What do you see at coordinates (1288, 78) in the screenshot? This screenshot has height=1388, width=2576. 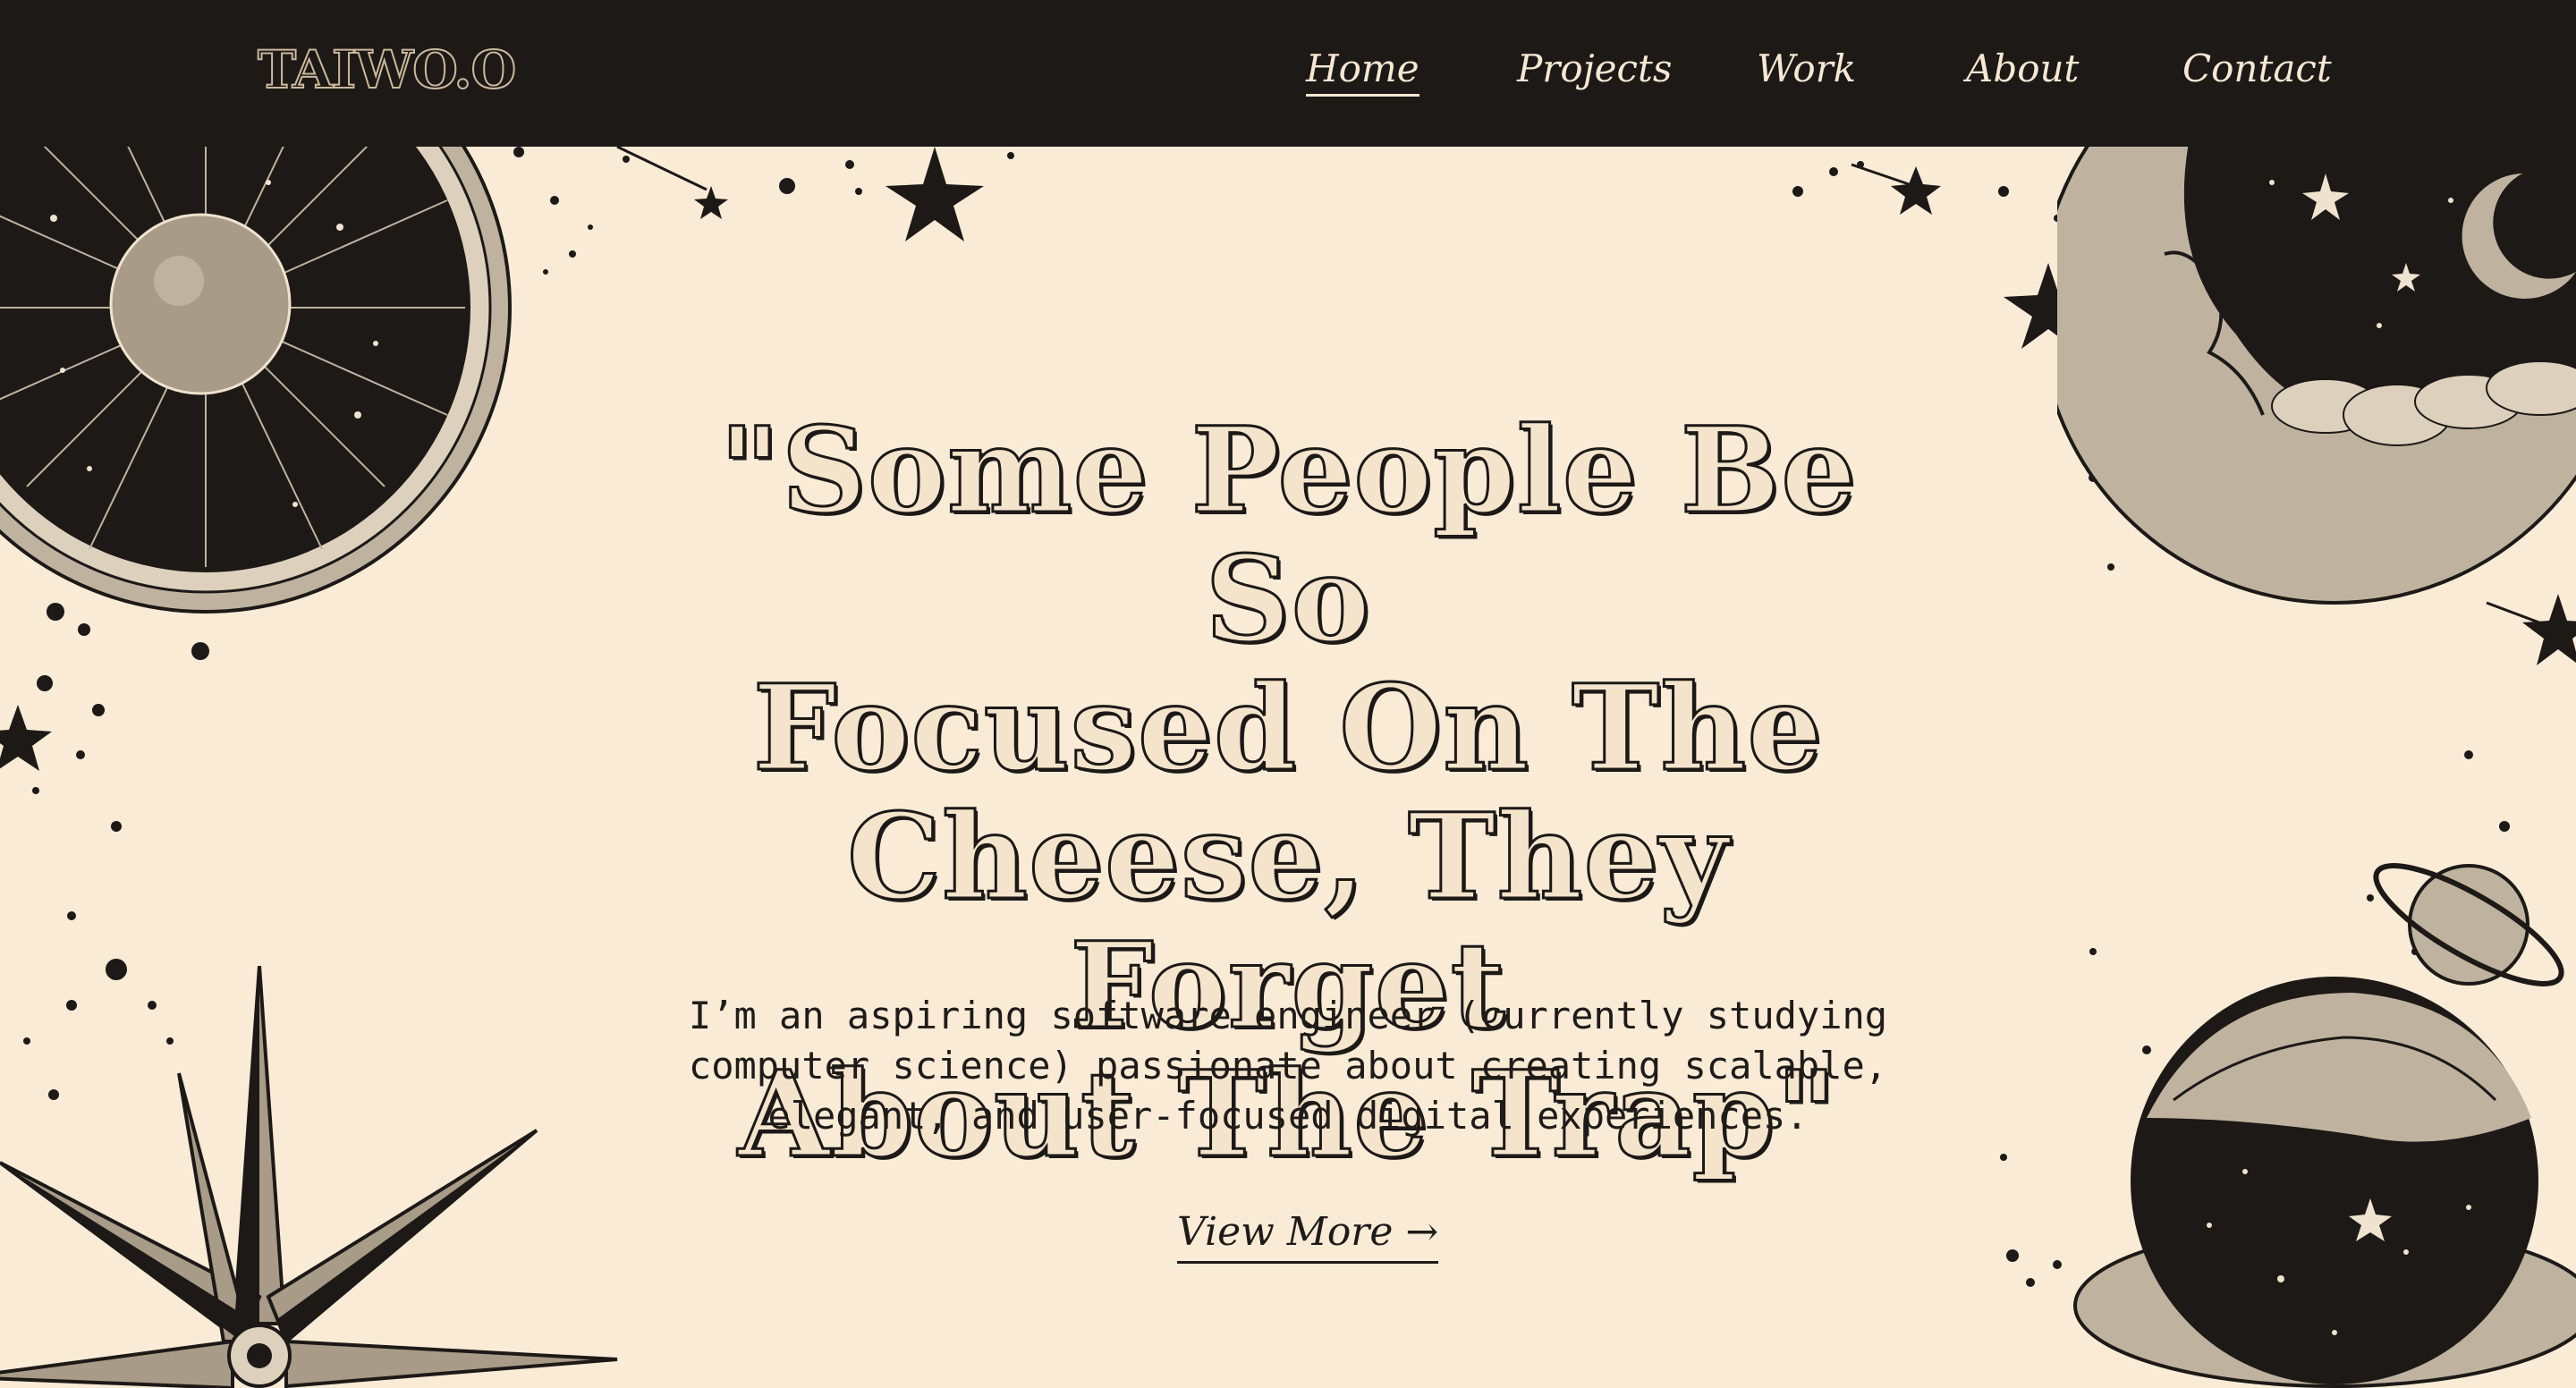 I see `main-nav: Home Projects Work About Contact` at bounding box center [1288, 78].